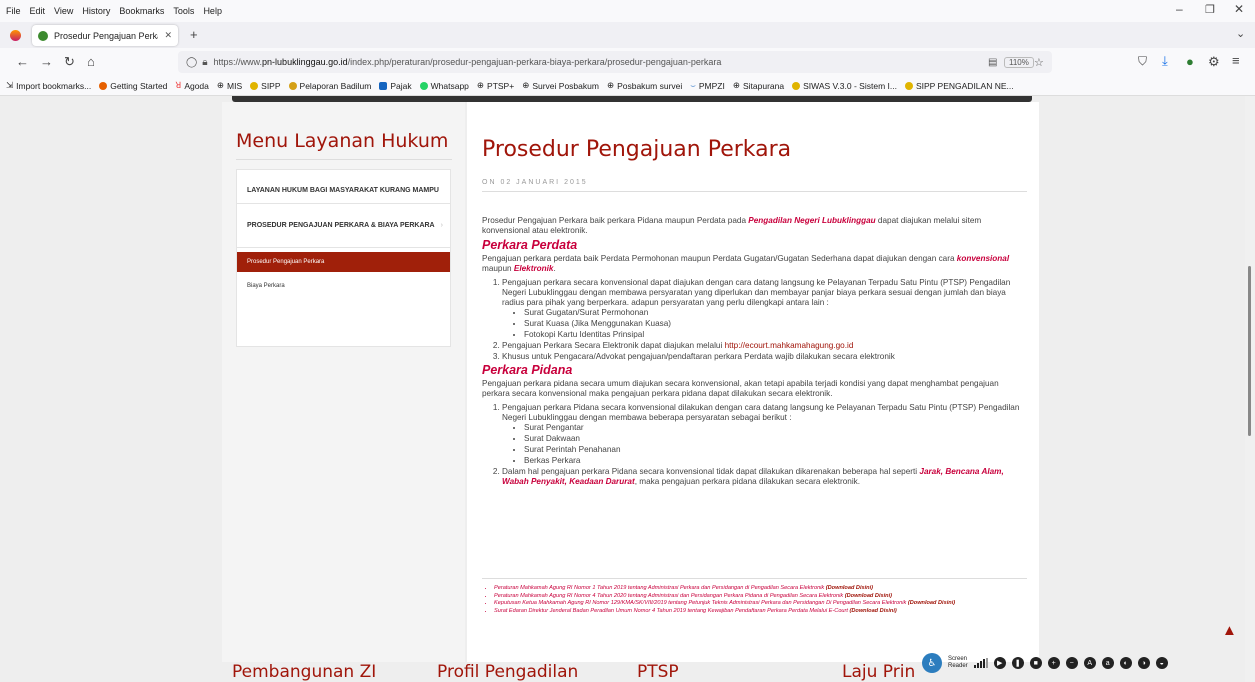 The width and height of the screenshot is (1255, 682). Describe the element at coordinates (141, 11) in the screenshot. I see `menu-bookmarks: Bookmarks` at that location.